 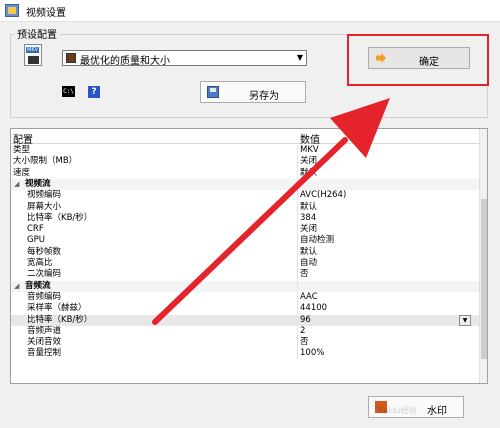 I want to click on format-tag: MKV, so click(x=33, y=50).